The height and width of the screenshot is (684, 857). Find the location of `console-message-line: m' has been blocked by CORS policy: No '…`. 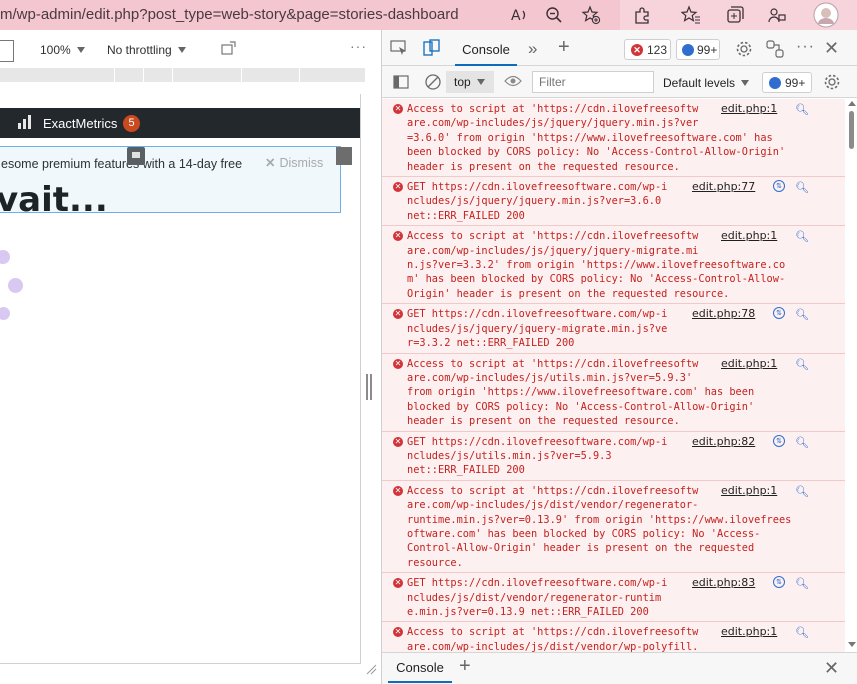

console-message-line: m' has been blocked by CORS policy: No '… is located at coordinates (596, 279).